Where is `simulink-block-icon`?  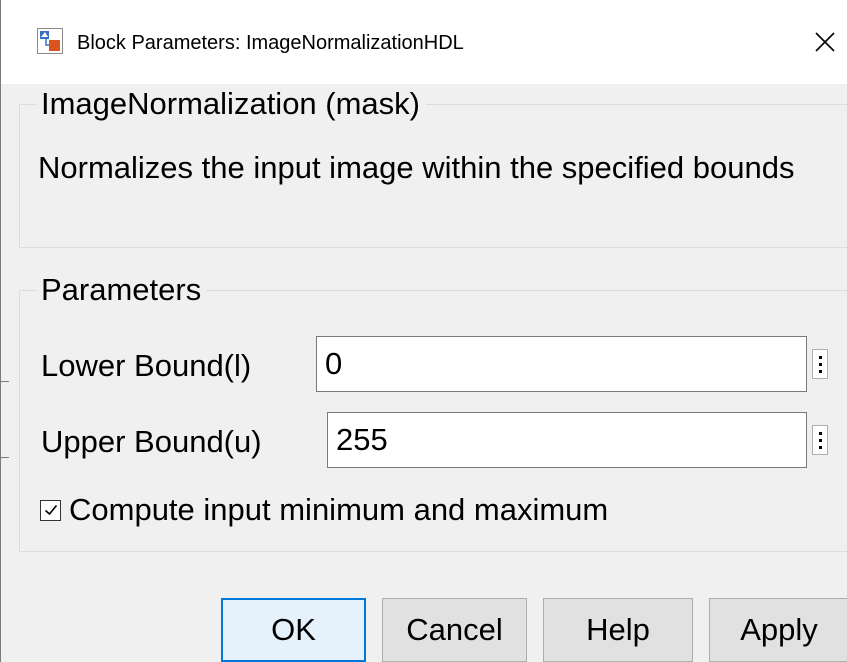
simulink-block-icon is located at coordinates (50, 41).